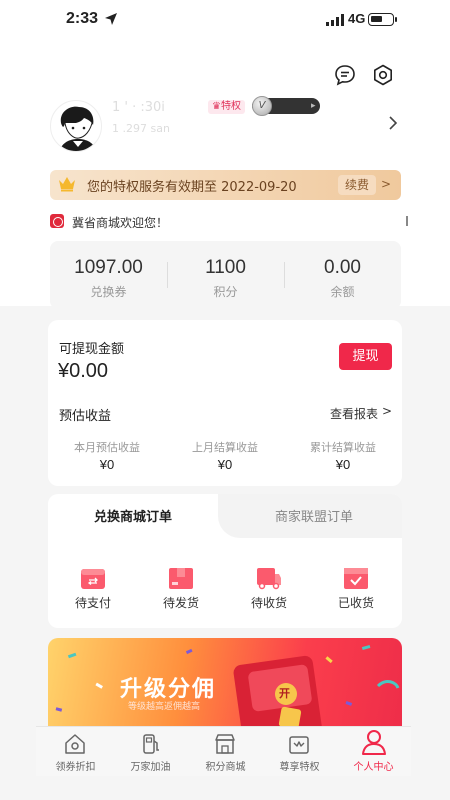 The height and width of the screenshot is (800, 450). I want to click on wallet-icon, so click(93, 578).